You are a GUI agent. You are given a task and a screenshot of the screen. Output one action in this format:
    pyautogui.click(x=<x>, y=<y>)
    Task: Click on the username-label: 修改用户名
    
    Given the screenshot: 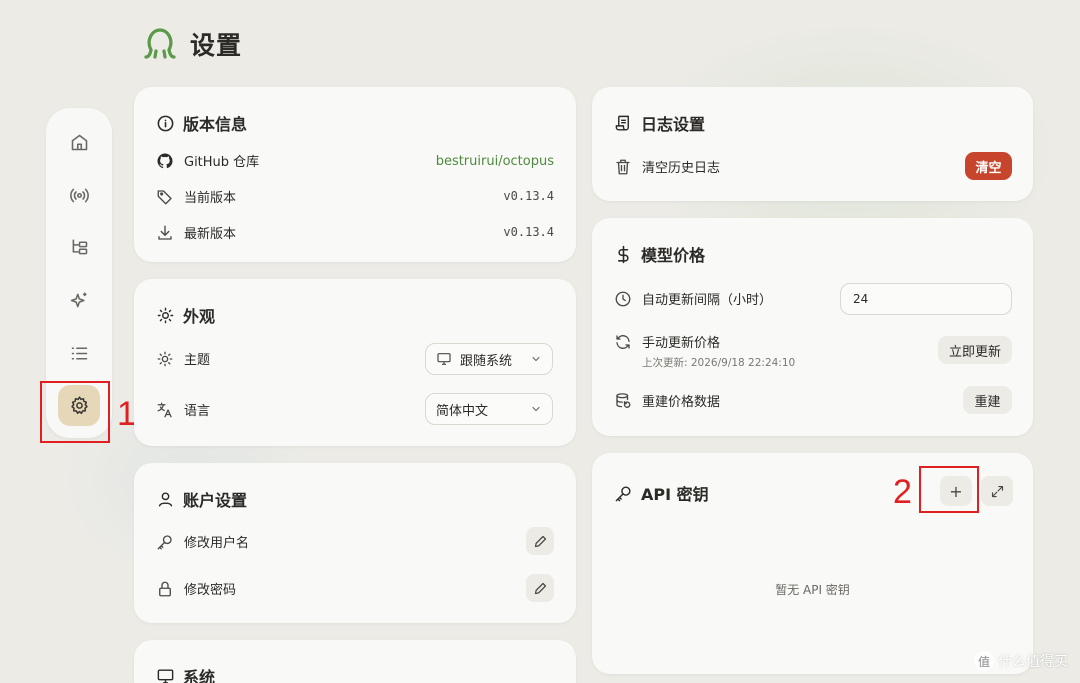 What is the action you would take?
    pyautogui.click(x=217, y=543)
    